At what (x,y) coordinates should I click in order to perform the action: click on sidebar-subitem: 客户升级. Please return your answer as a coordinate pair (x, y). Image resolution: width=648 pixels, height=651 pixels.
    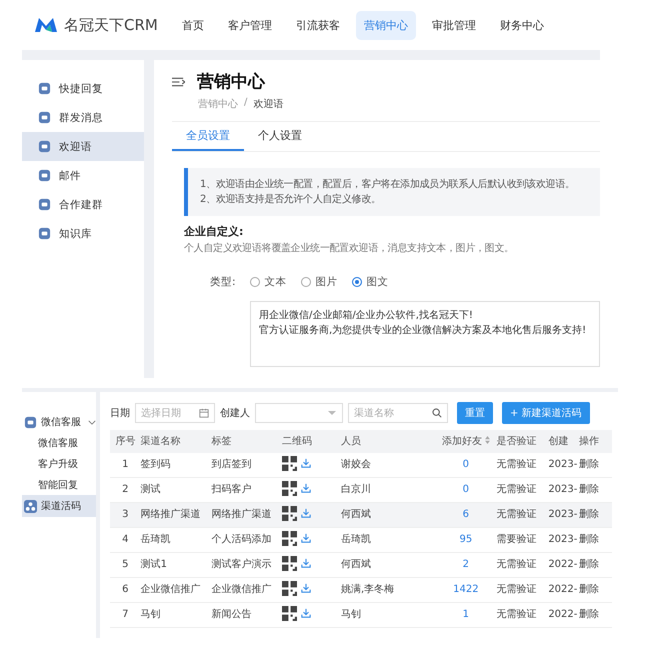
    Looking at the image, I should click on (59, 463).